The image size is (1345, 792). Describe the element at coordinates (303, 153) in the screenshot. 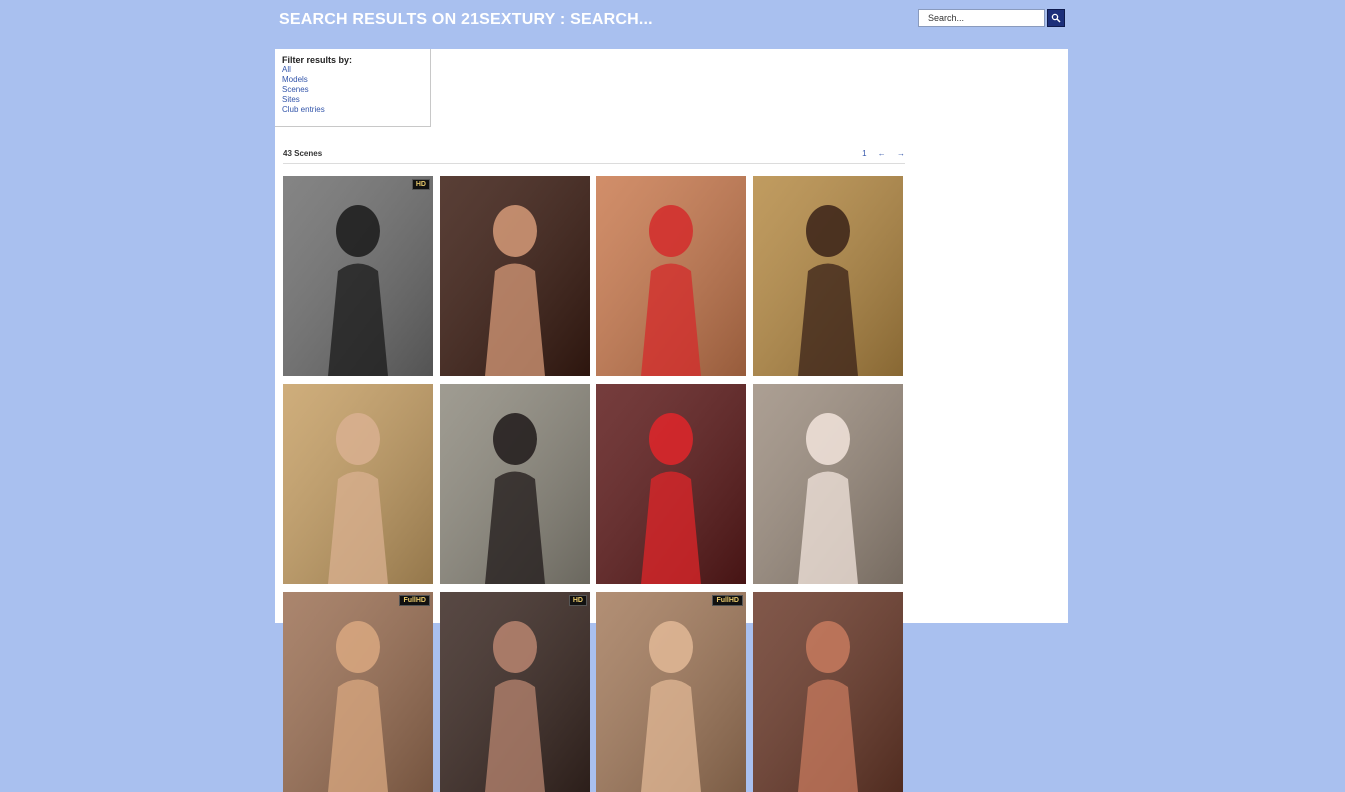

I see `result-count: 43 Scenes` at that location.